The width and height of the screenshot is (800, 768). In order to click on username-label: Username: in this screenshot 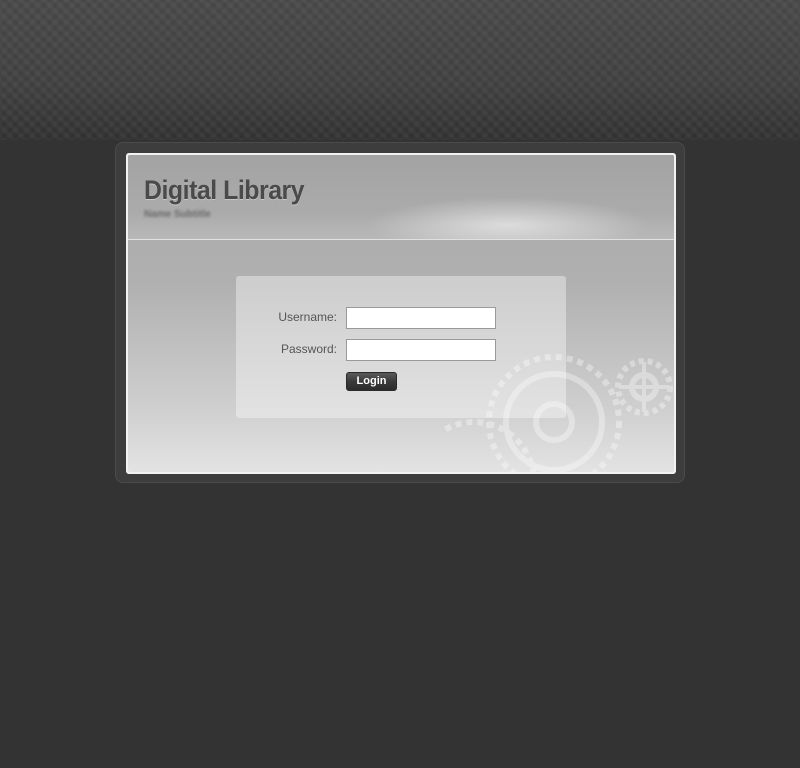, I will do `click(307, 317)`.